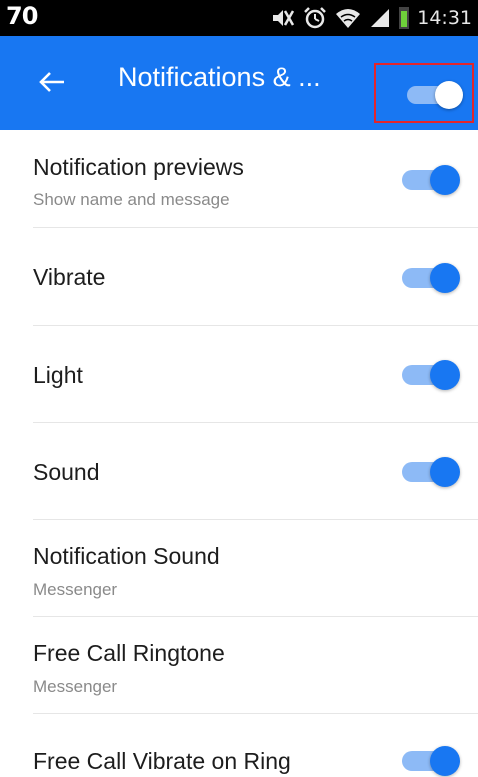 This screenshot has height=777, width=478. Describe the element at coordinates (404, 18) in the screenshot. I see `battery-icon` at that location.